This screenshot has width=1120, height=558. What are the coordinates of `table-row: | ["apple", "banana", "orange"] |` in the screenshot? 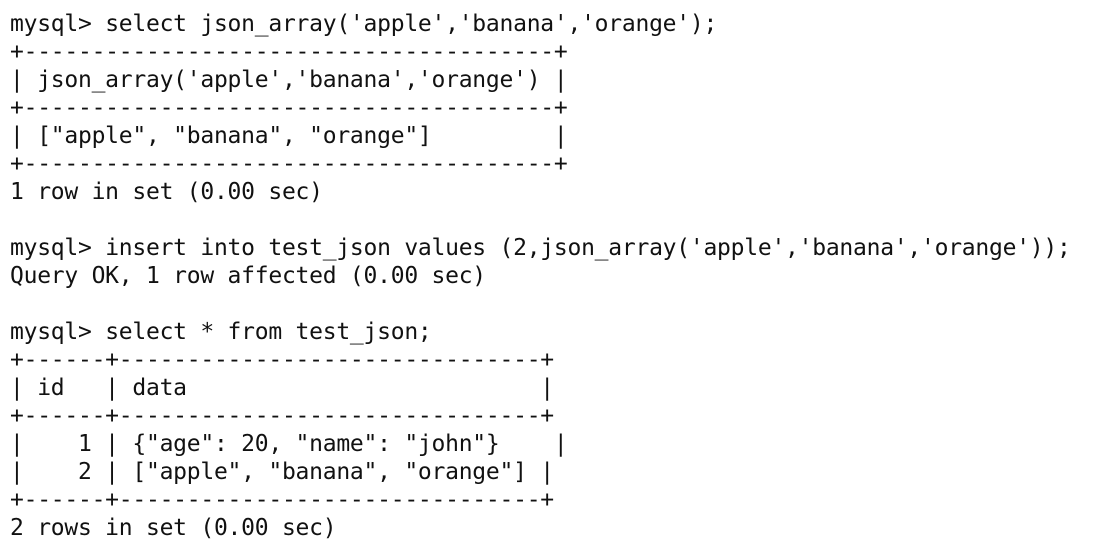 It's located at (289, 136).